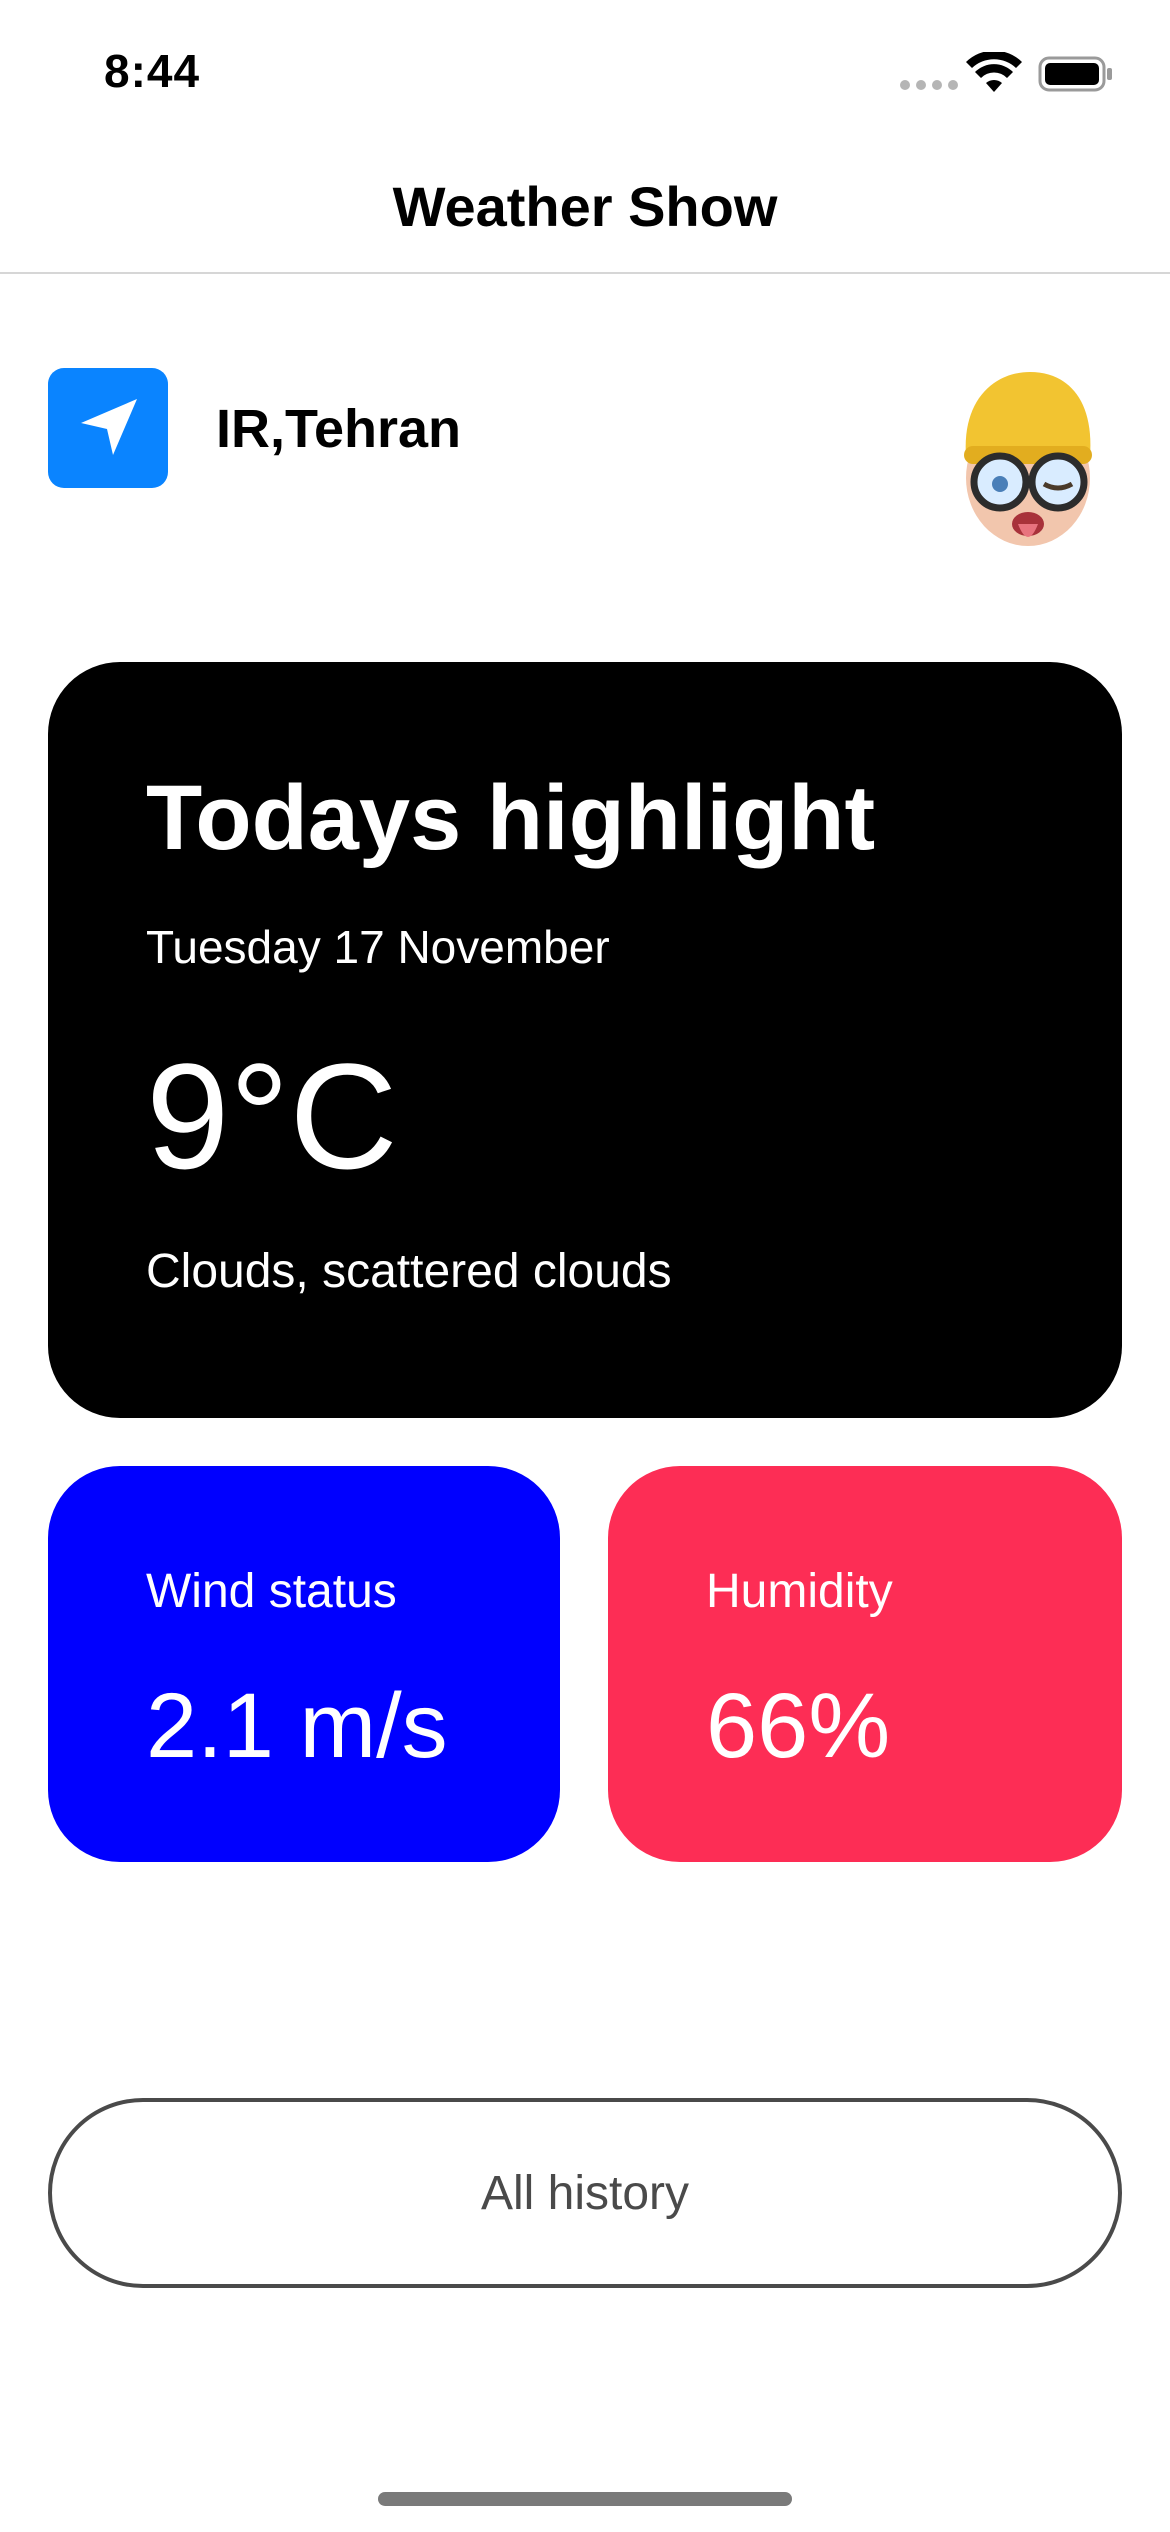  I want to click on location-button, so click(108, 428).